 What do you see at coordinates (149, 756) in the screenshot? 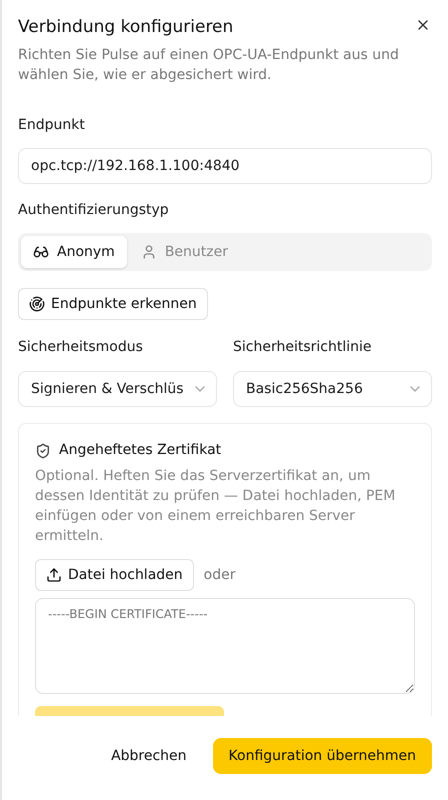
I see `cancel-button: Abbrechen` at bounding box center [149, 756].